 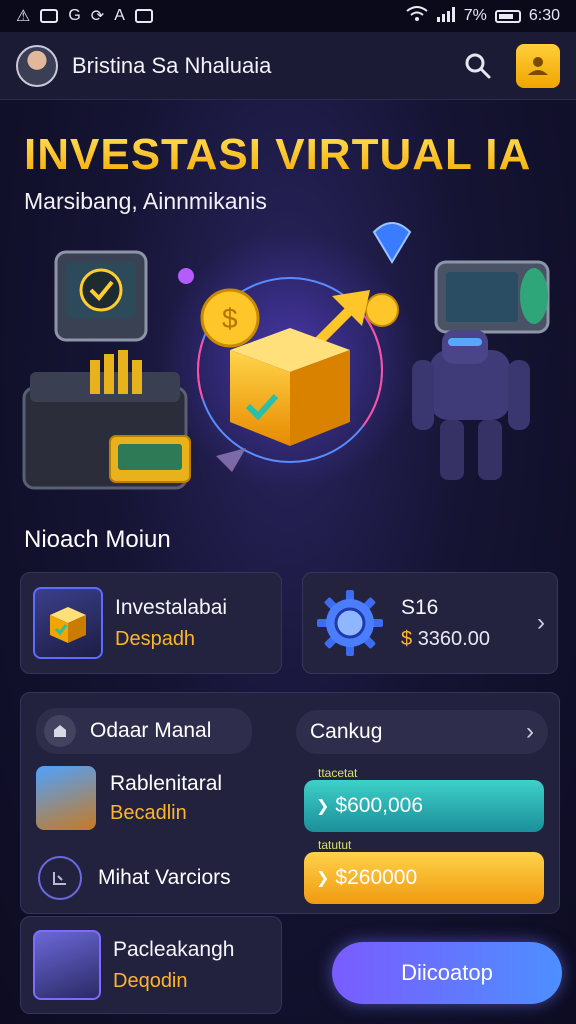 What do you see at coordinates (66, 798) in the screenshot?
I see `chest-icon` at bounding box center [66, 798].